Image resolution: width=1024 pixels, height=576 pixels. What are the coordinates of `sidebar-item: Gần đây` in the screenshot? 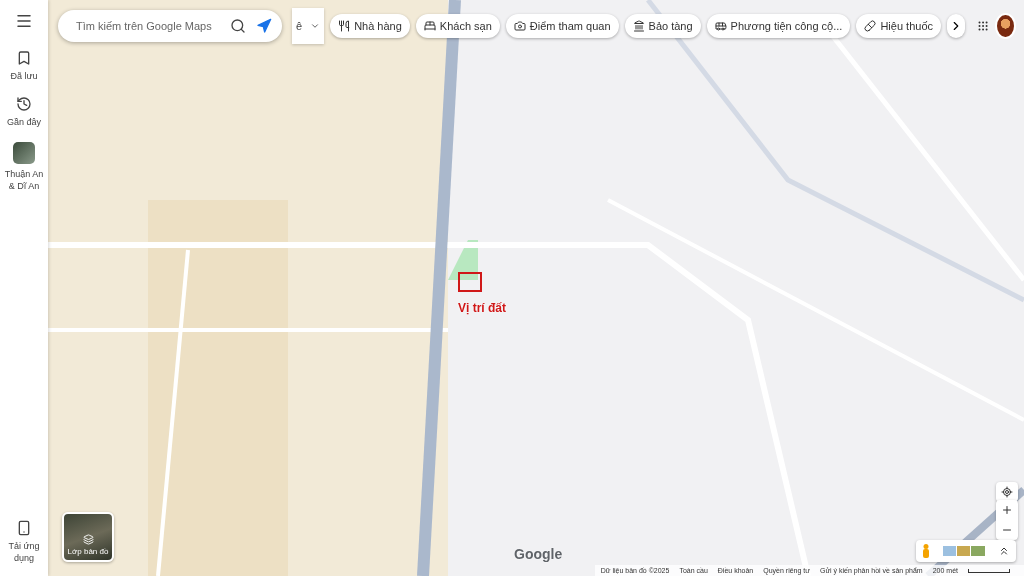 It's located at (24, 112).